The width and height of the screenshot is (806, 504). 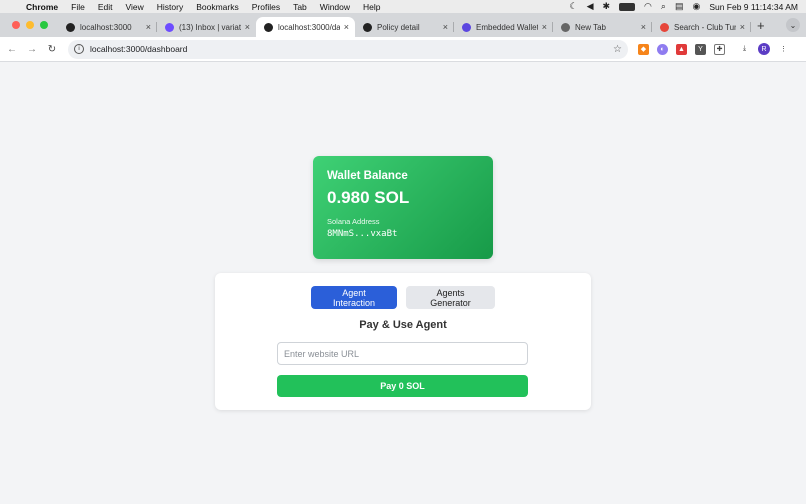 I want to click on chrome-menu-icon: ⋮, so click(x=783, y=49).